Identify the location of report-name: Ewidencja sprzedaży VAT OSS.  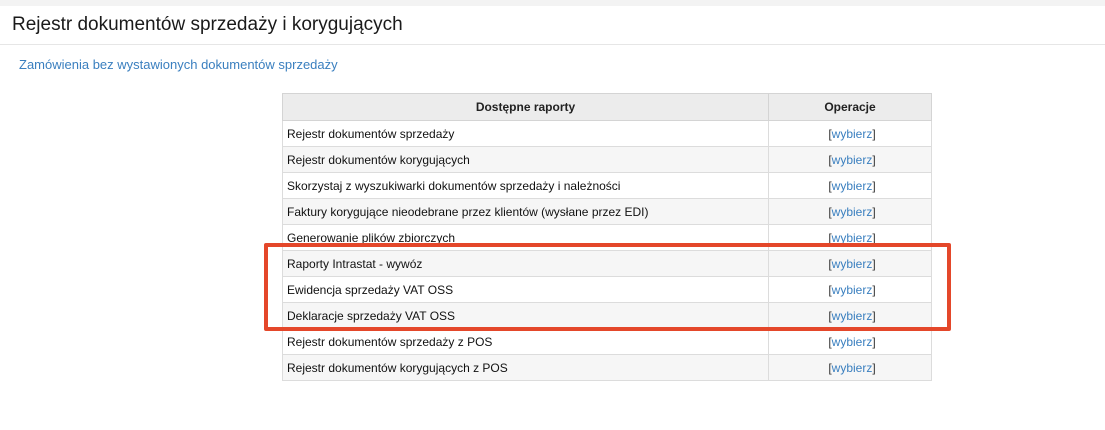
(525, 289).